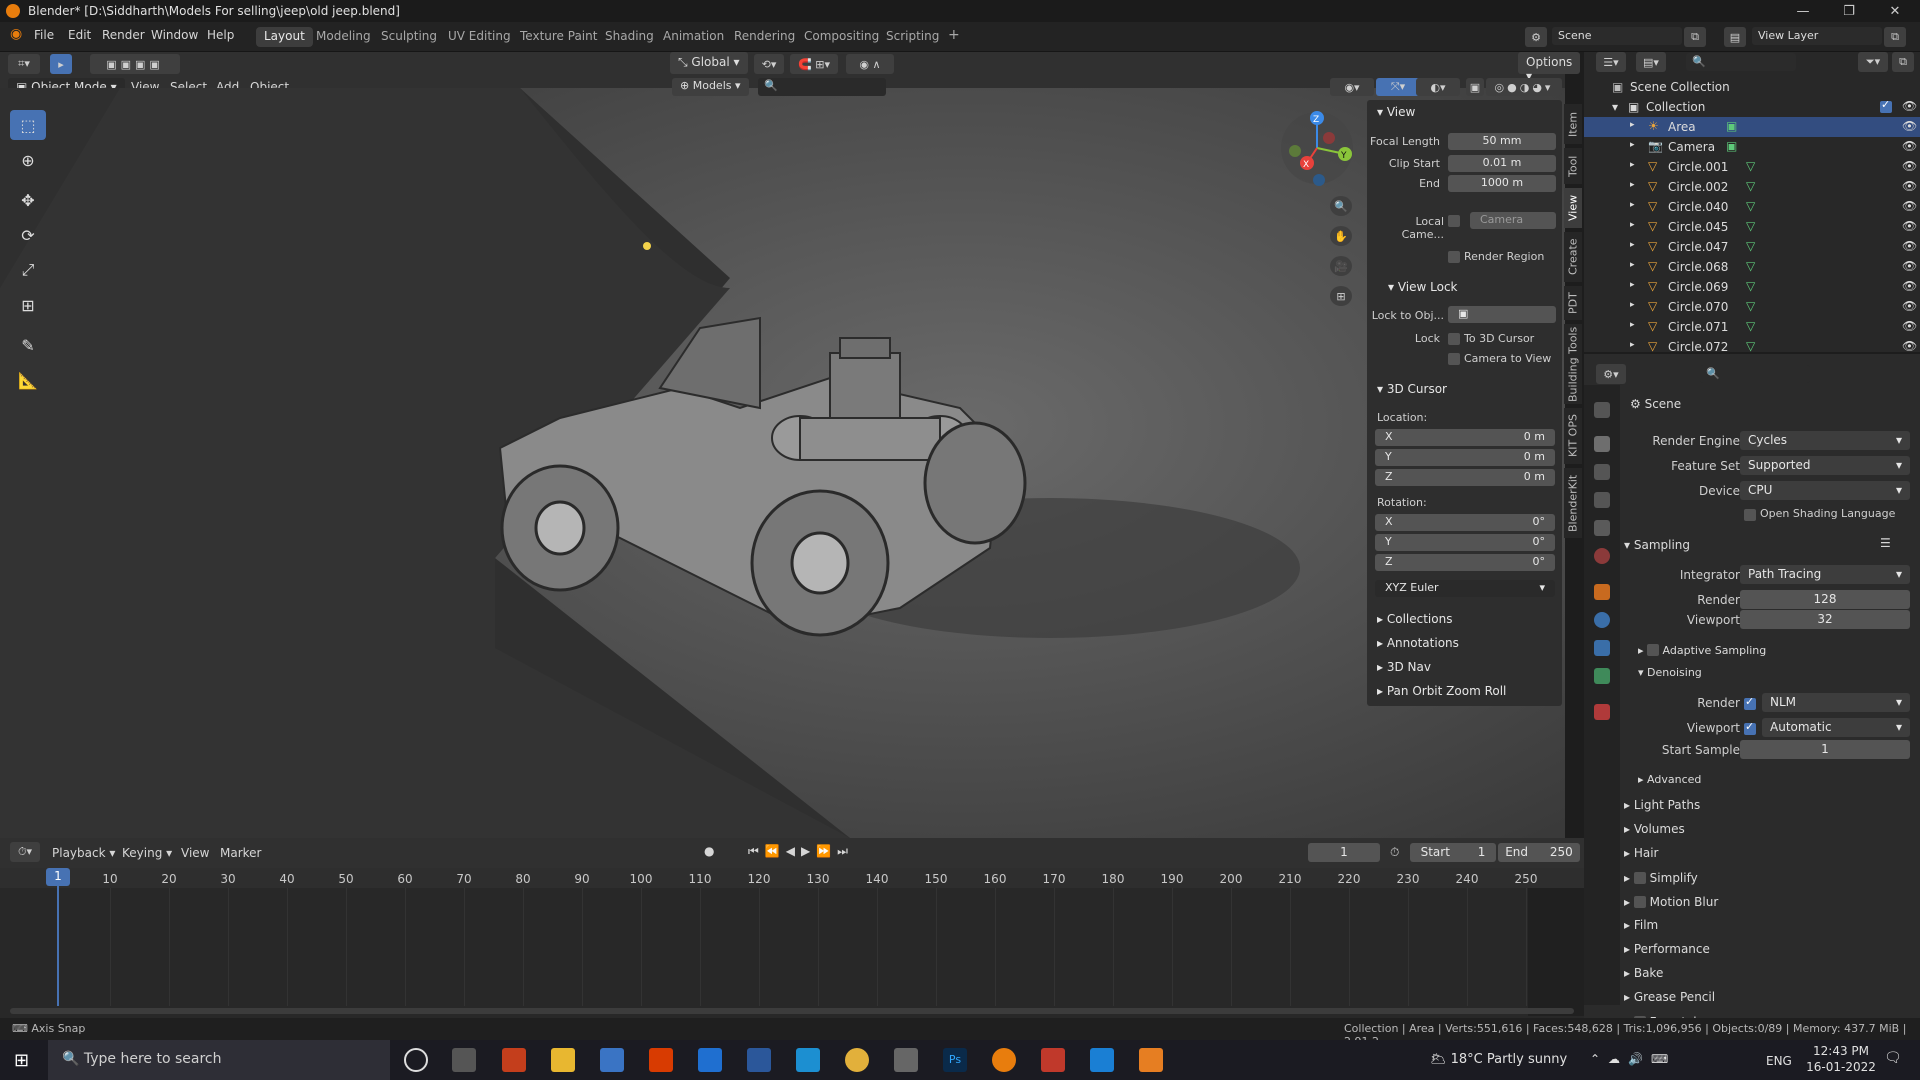 The image size is (1920, 1080). What do you see at coordinates (1752, 127) in the screenshot?
I see `outliner-item: ▸ ☀ Area ▣ 👁` at bounding box center [1752, 127].